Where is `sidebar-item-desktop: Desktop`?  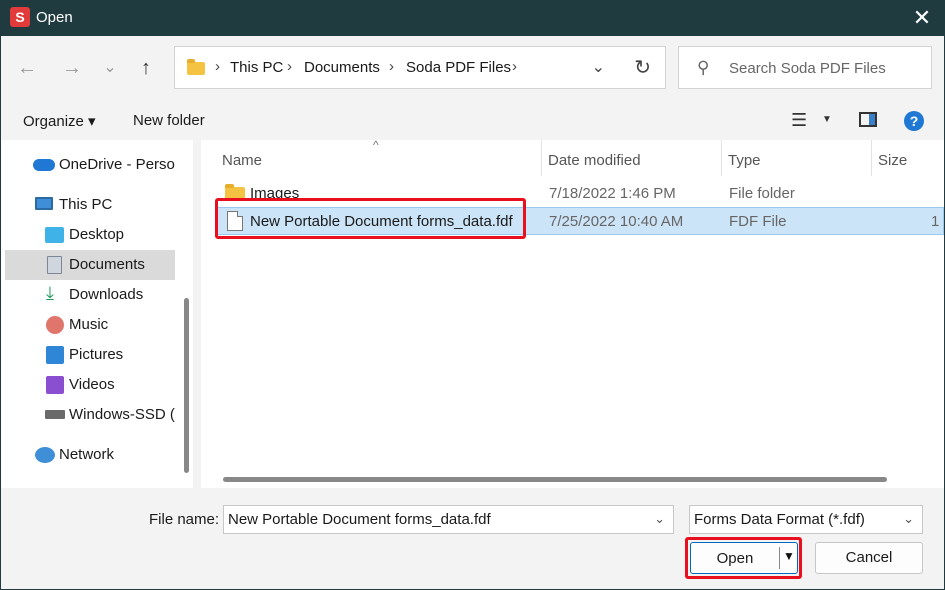 sidebar-item-desktop: Desktop is located at coordinates (90, 235).